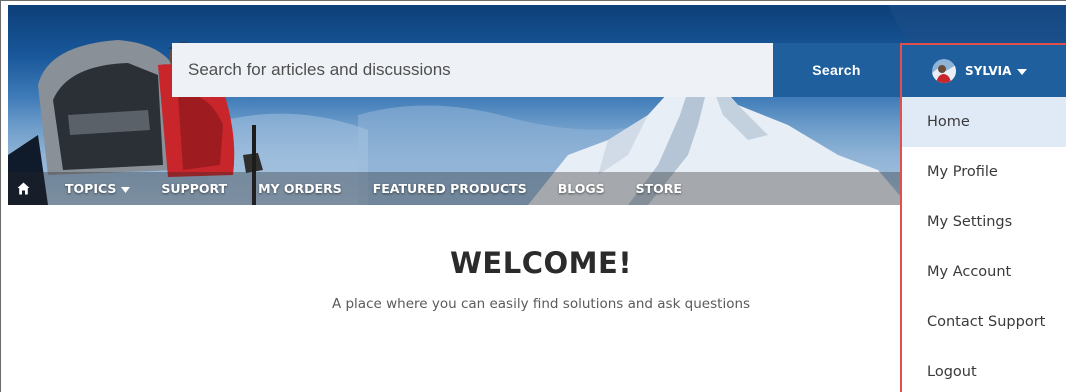 The image size is (1066, 392). I want to click on nav-item-support: SUPPORT, so click(194, 188).